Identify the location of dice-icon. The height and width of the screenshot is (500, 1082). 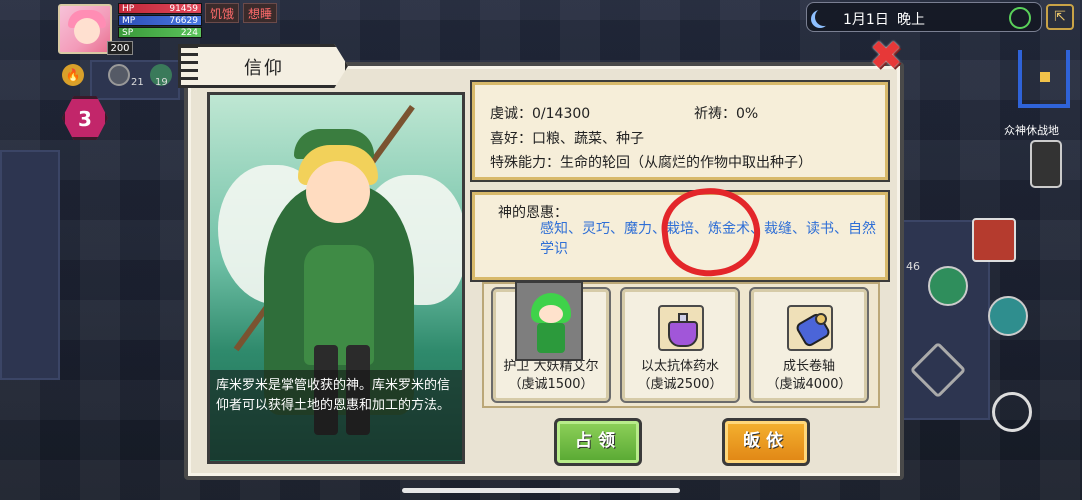
(994, 240).